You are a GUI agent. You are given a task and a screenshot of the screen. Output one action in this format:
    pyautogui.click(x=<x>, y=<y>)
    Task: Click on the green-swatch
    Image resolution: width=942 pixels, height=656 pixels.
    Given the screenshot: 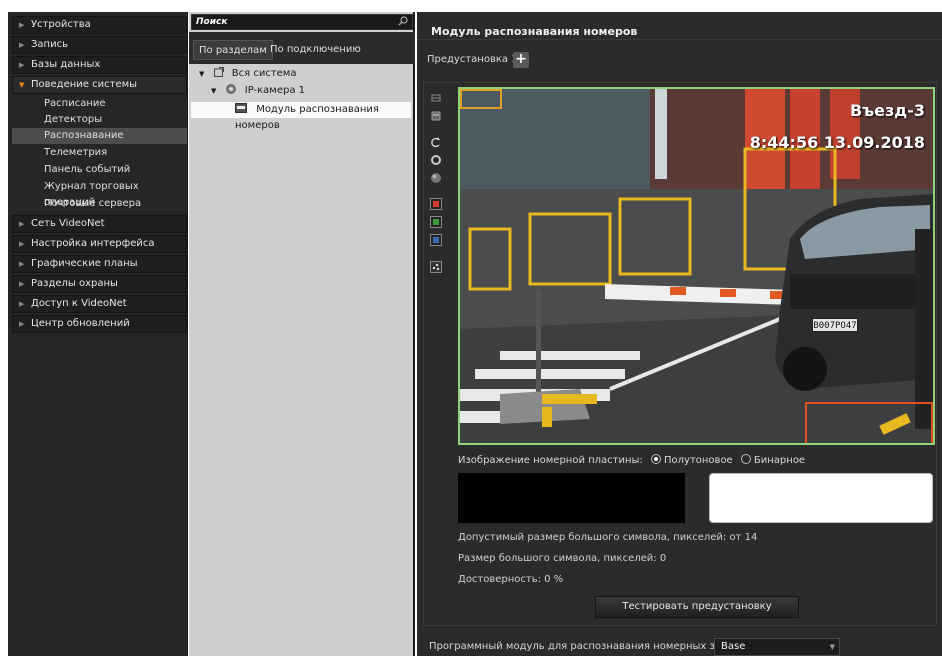 What is the action you would take?
    pyautogui.click(x=436, y=222)
    